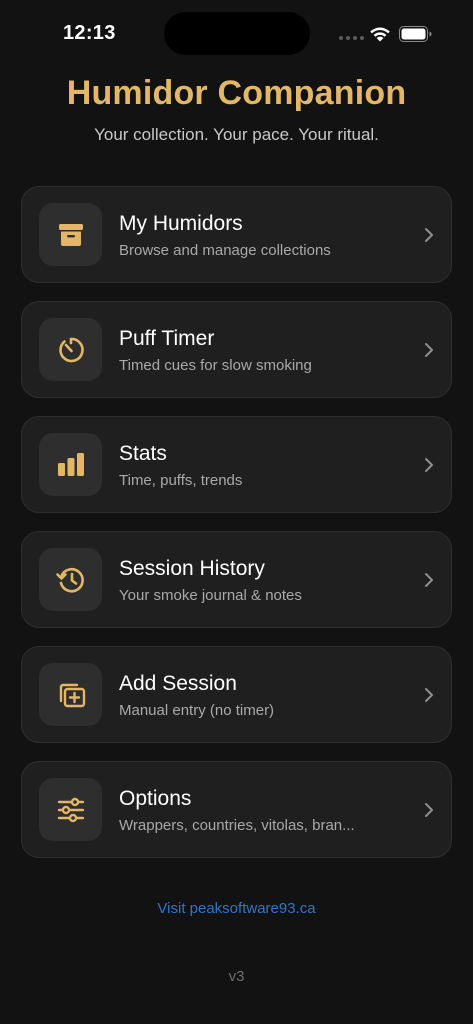 Image resolution: width=473 pixels, height=1024 pixels. I want to click on timer-icon, so click(70, 349).